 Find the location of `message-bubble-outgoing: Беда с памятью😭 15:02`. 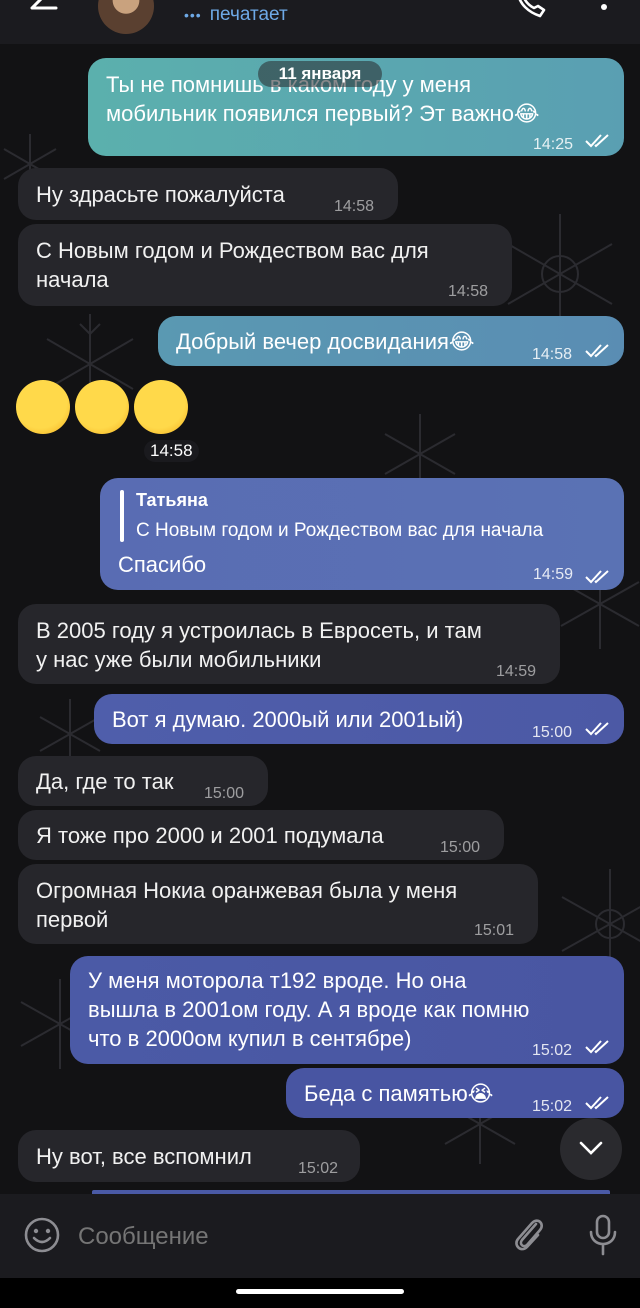

message-bubble-outgoing: Беда с памятью😭 15:02 is located at coordinates (455, 1093).